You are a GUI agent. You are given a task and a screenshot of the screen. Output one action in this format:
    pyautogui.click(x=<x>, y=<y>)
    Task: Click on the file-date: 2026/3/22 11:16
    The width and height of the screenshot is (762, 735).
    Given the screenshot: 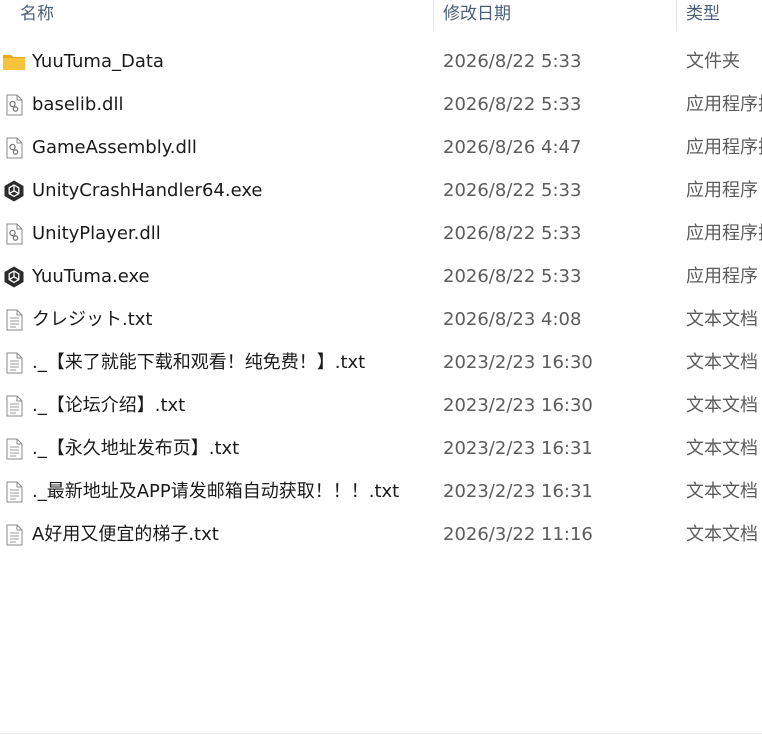 What is the action you would take?
    pyautogui.click(x=518, y=534)
    